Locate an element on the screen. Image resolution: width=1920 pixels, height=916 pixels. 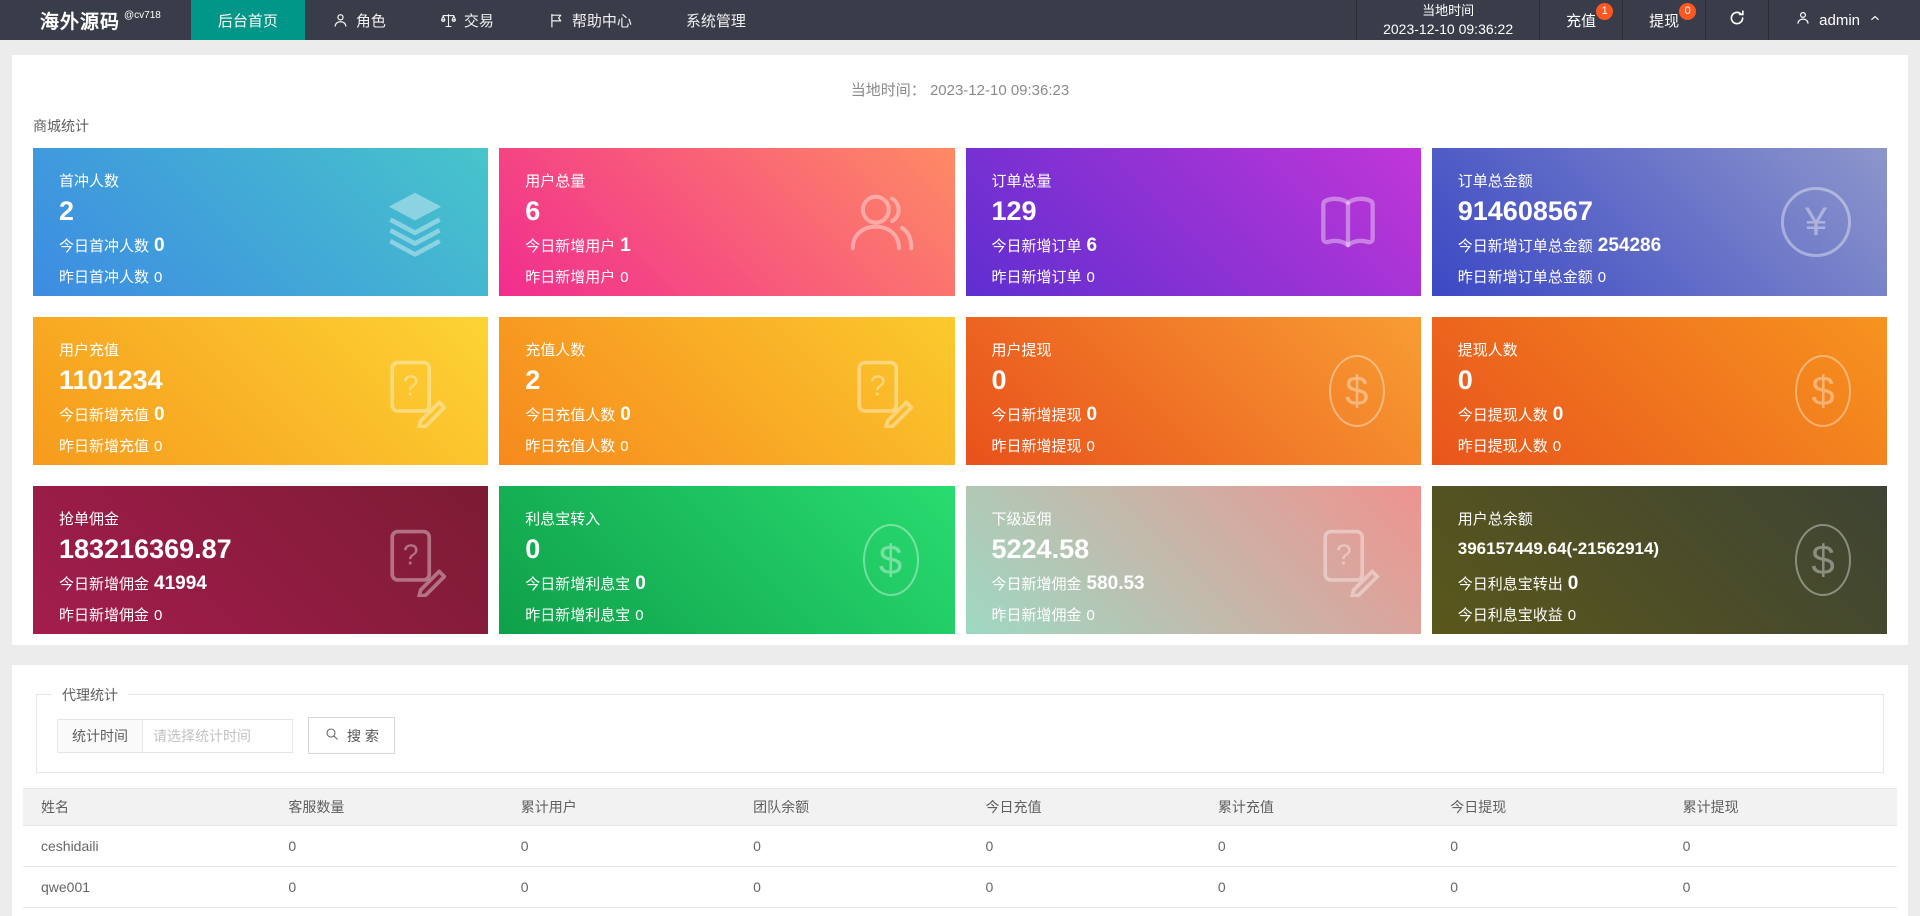
card-subline-label: 昨日充值人数 is located at coordinates (570, 446).